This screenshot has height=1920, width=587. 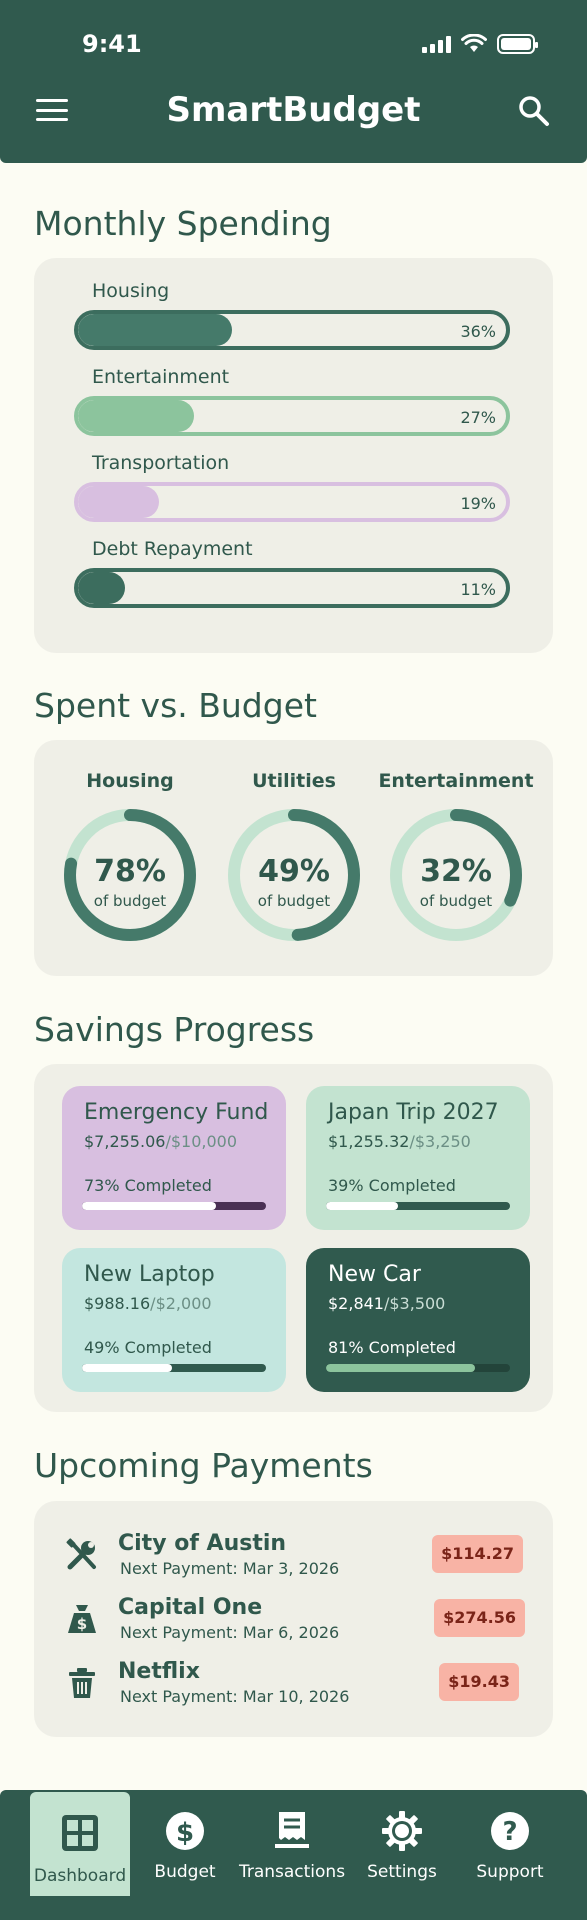 What do you see at coordinates (175, 705) in the screenshot?
I see `spent-vs-budget-title: Spent vs. Budget` at bounding box center [175, 705].